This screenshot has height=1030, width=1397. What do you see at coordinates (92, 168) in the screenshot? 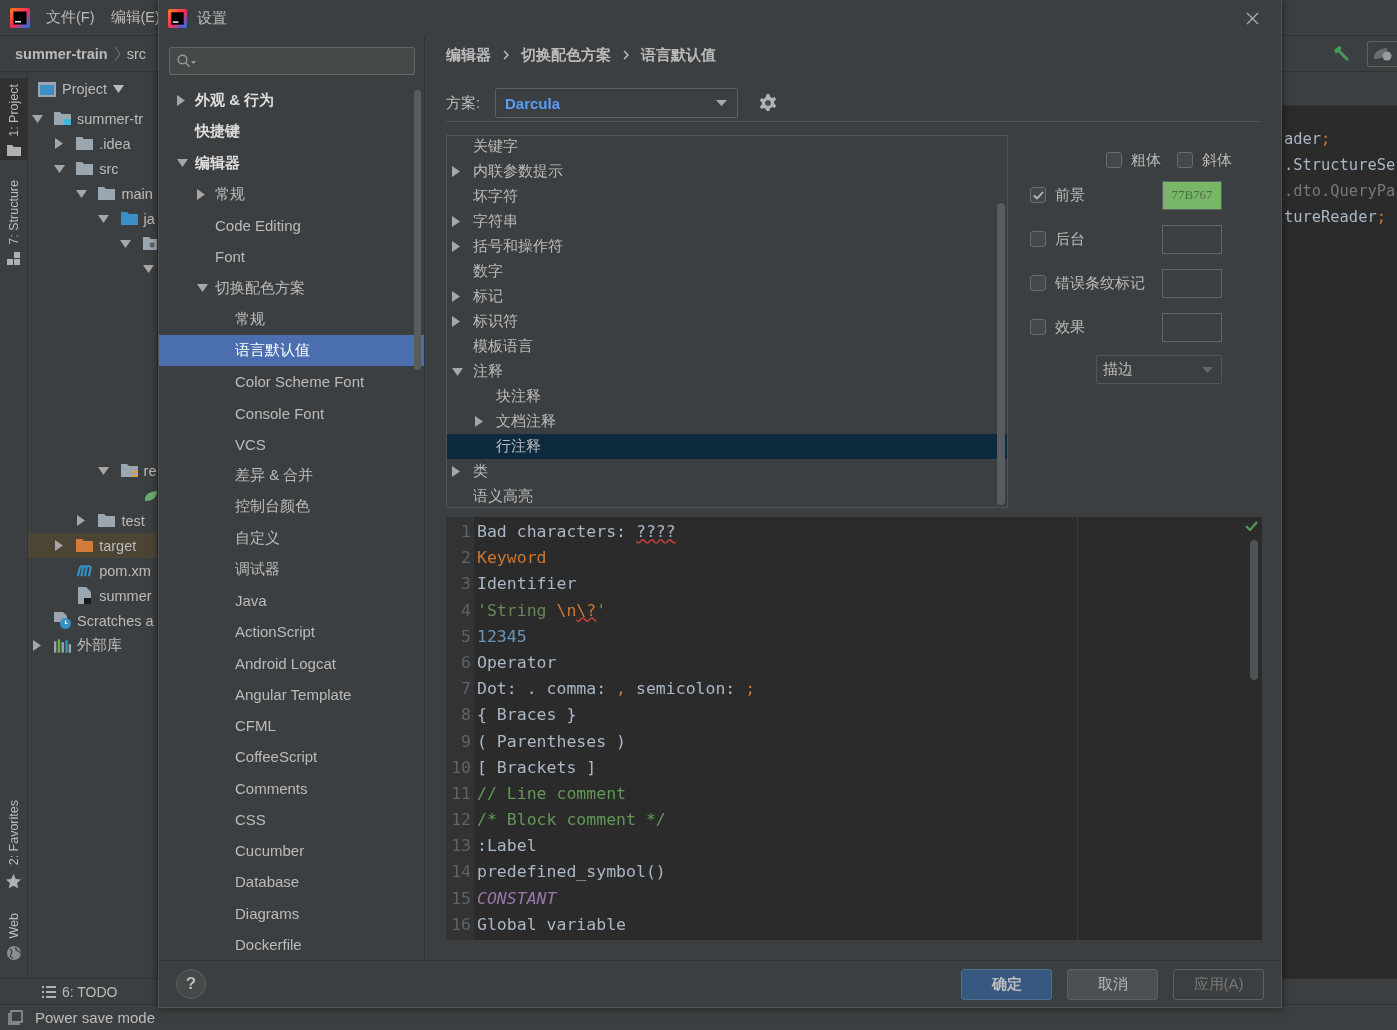
I see `tree-item: src` at bounding box center [92, 168].